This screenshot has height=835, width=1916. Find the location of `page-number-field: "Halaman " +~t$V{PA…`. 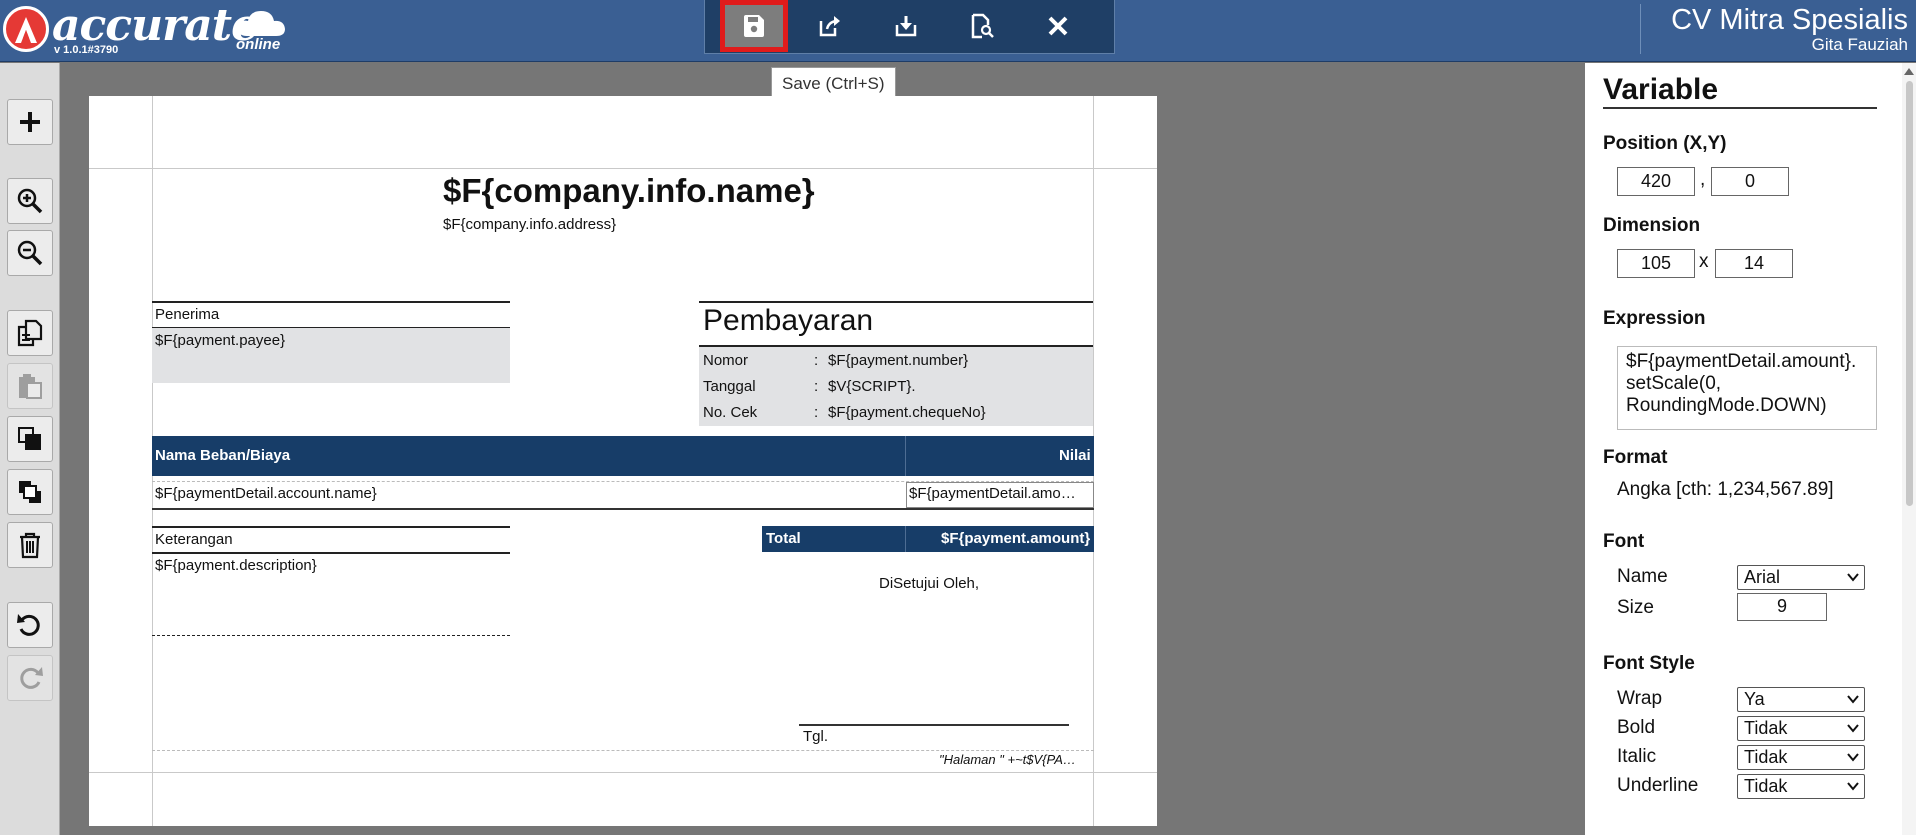

page-number-field: "Halaman " +~t$V{PA… is located at coordinates (1007, 759).